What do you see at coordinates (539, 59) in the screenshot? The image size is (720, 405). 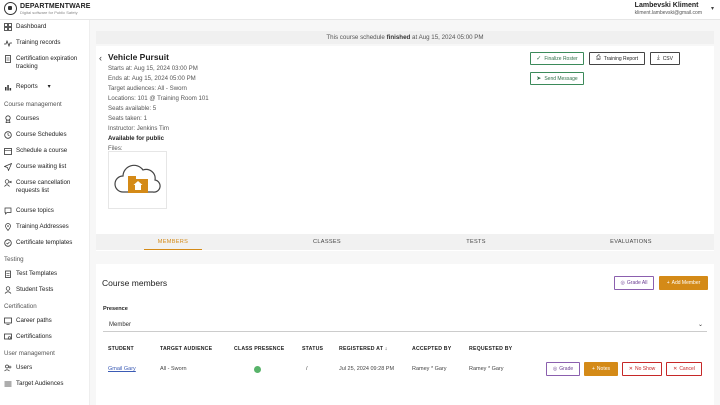 I see `check-icon: ✓` at bounding box center [539, 59].